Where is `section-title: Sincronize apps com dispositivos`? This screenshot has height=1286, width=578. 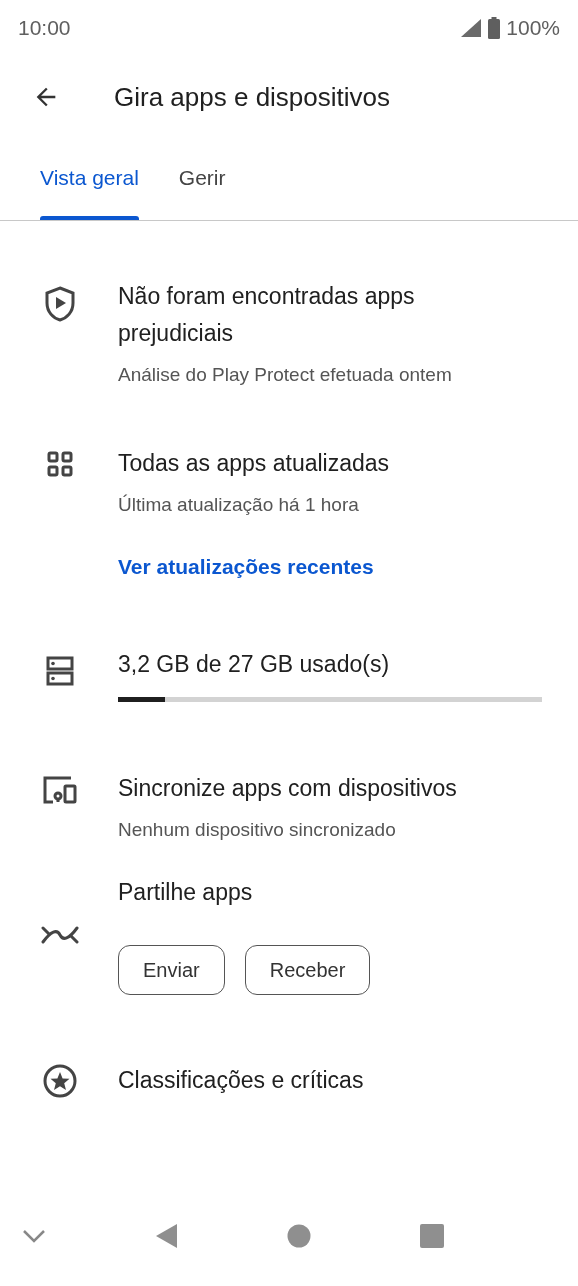 section-title: Sincronize apps com dispositivos is located at coordinates (287, 788).